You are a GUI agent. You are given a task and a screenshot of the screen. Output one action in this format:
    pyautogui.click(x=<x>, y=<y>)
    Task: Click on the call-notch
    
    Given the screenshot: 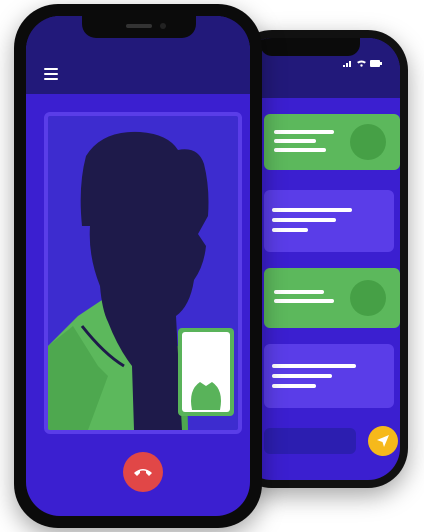 What is the action you would take?
    pyautogui.click(x=139, y=27)
    